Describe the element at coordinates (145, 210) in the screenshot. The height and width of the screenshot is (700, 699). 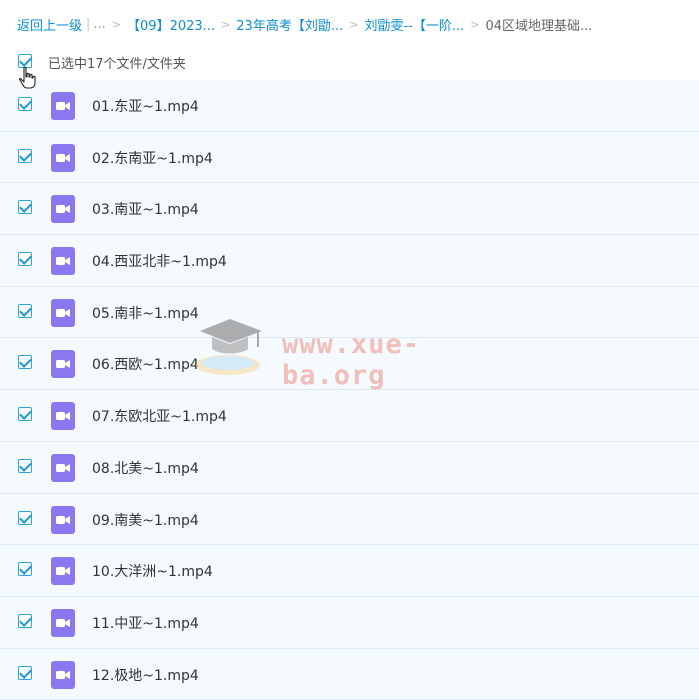
I see `file-name: 03.南亚~1.mp4` at that location.